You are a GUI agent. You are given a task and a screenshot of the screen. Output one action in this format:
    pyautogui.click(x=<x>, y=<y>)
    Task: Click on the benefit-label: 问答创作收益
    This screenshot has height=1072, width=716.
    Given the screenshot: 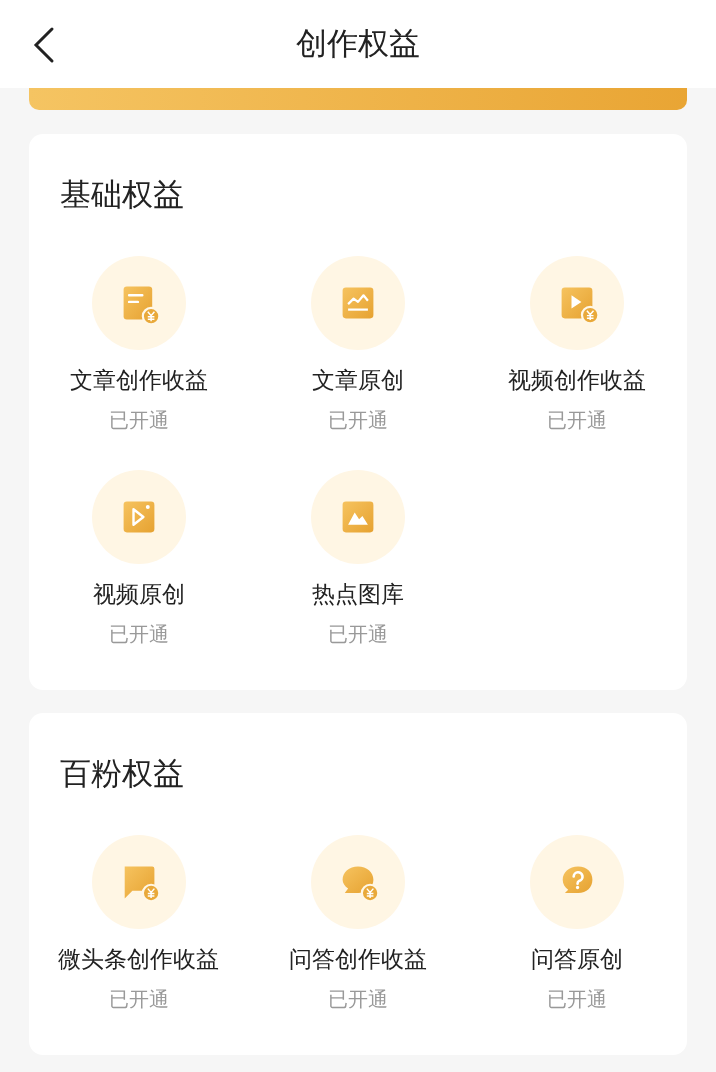 What is the action you would take?
    pyautogui.click(x=358, y=959)
    